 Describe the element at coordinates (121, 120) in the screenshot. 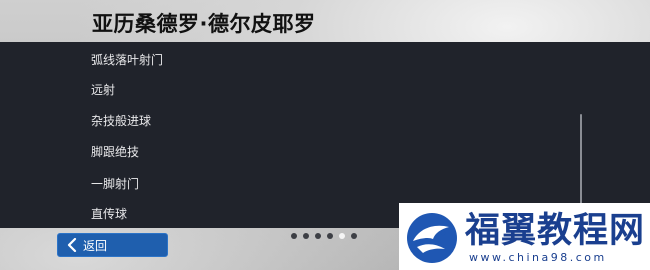

I see `skill-item: 杂技般进球` at that location.